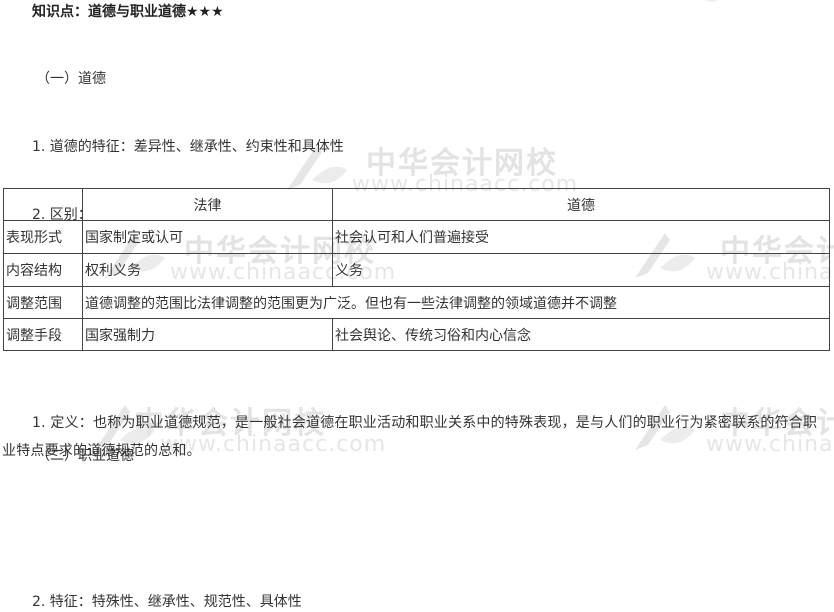  I want to click on row-label: 表现形式, so click(43, 237).